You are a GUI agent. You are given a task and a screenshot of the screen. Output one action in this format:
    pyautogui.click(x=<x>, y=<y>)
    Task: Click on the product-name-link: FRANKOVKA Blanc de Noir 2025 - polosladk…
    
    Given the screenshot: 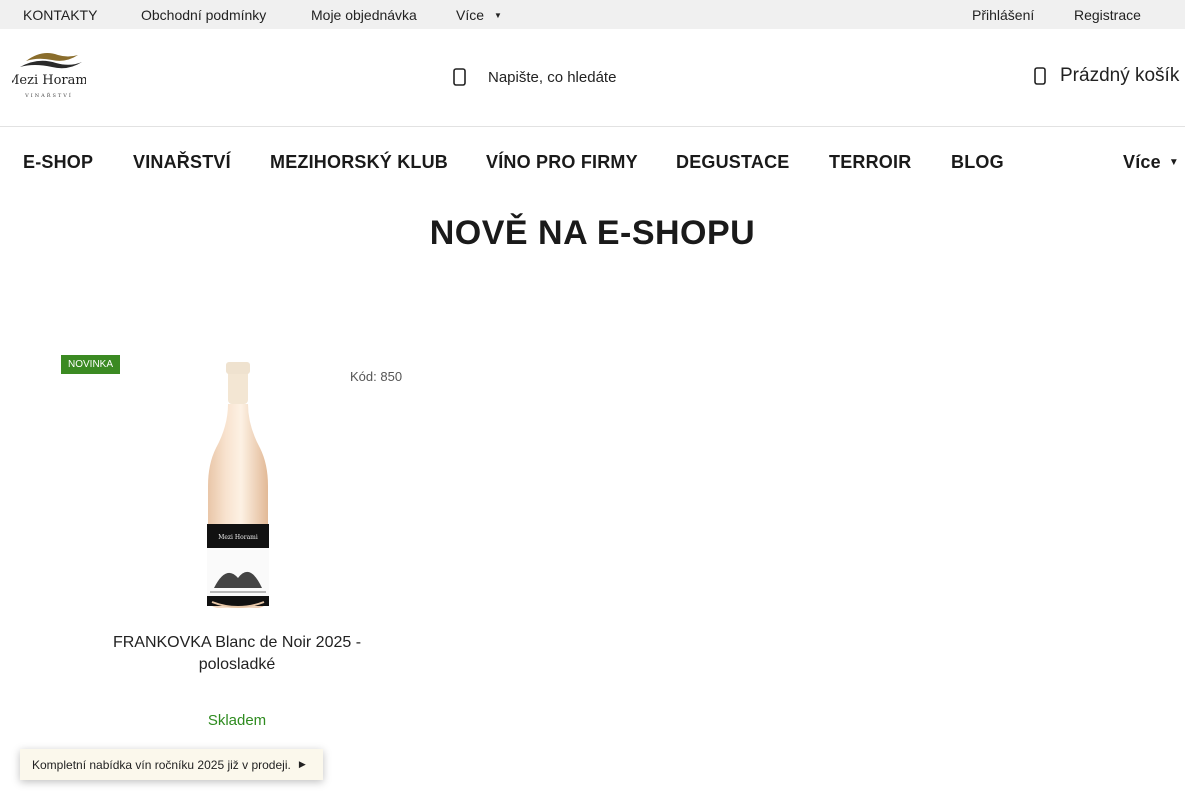 What is the action you would take?
    pyautogui.click(x=237, y=654)
    